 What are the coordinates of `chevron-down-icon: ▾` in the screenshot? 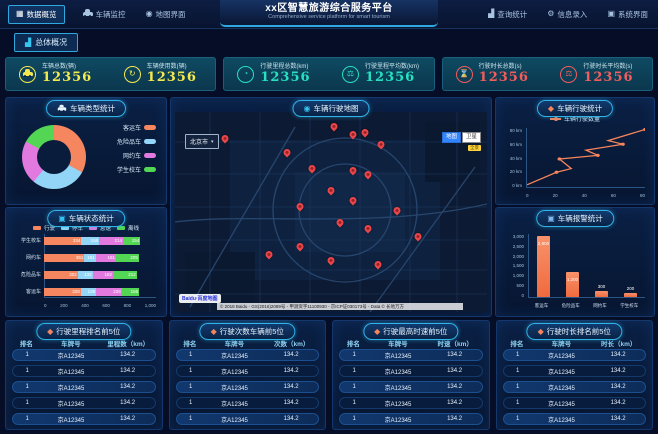 It's located at (212, 141).